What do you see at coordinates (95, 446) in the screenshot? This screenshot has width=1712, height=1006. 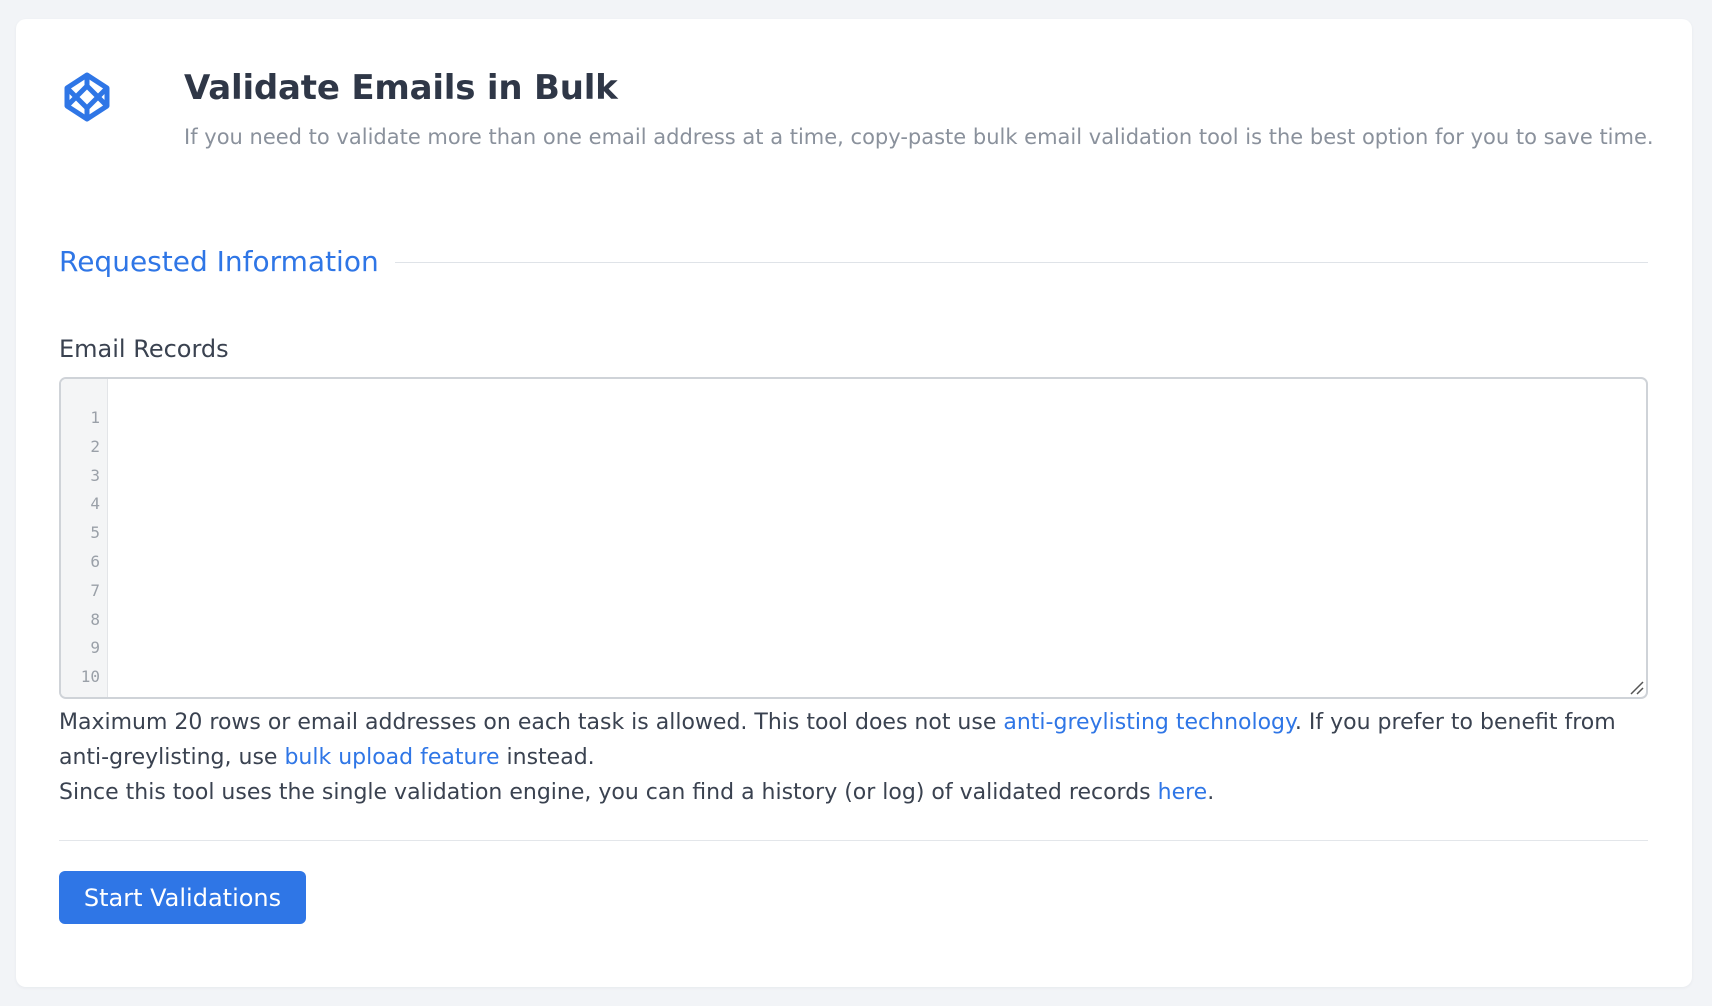 I see `line-number: 2` at bounding box center [95, 446].